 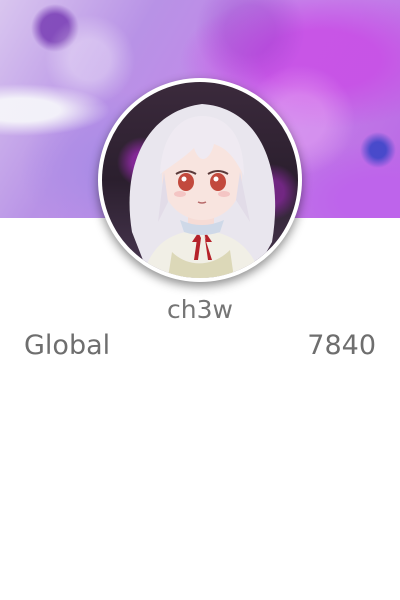 I want to click on rank-stat-row: Global 7840, so click(x=200, y=345).